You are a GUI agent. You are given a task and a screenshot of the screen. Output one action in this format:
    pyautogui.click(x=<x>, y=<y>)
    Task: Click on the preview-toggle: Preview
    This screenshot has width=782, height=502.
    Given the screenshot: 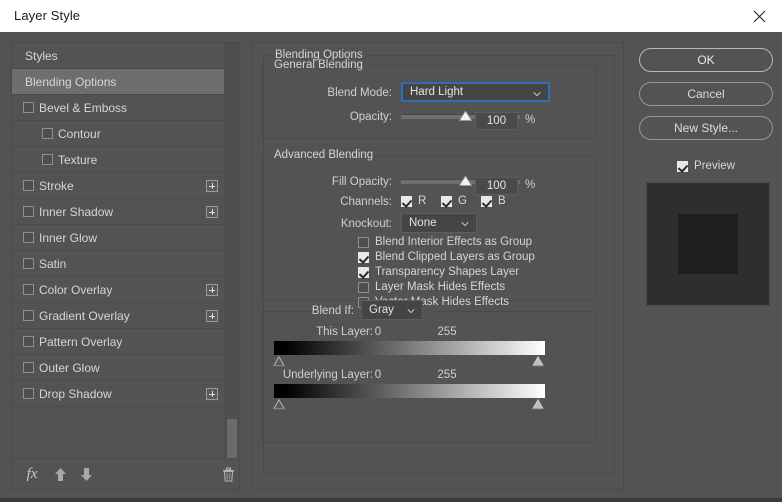 What is the action you would take?
    pyautogui.click(x=706, y=166)
    